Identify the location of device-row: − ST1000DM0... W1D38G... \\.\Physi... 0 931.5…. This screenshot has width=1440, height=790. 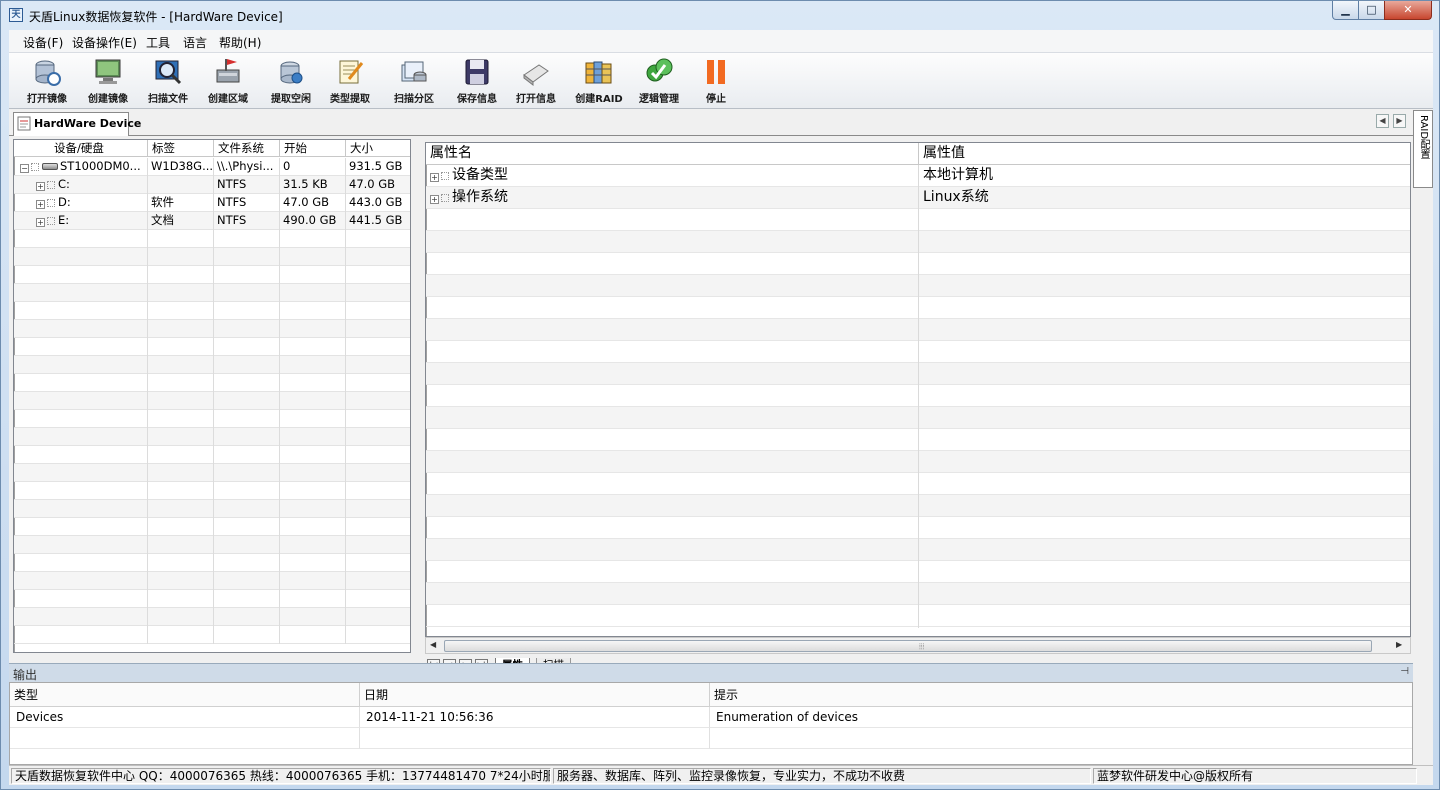
(212, 167).